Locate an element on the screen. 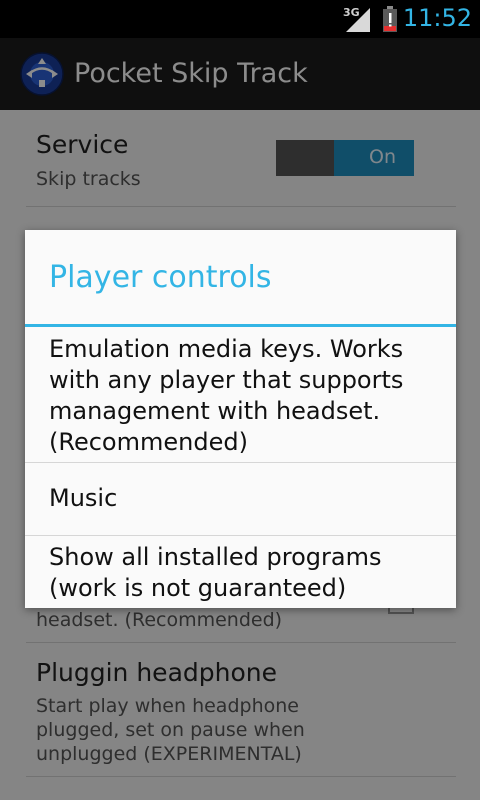 This screenshot has height=800, width=480. status-clock: 11:52 is located at coordinates (437, 18).